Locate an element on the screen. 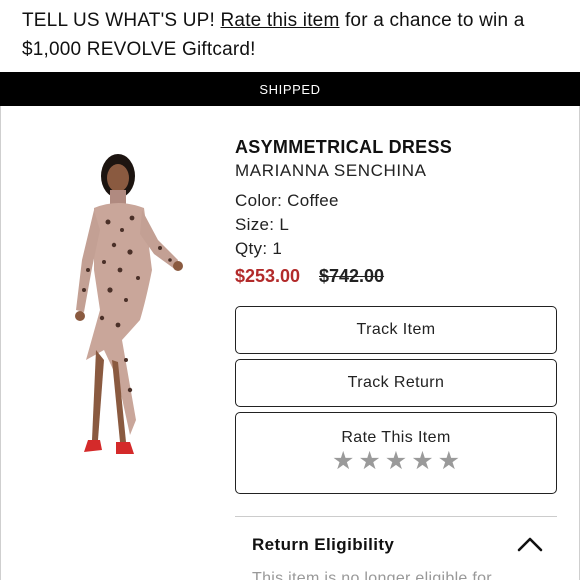 The height and width of the screenshot is (580, 580). sale-price: $253.00 is located at coordinates (268, 276).